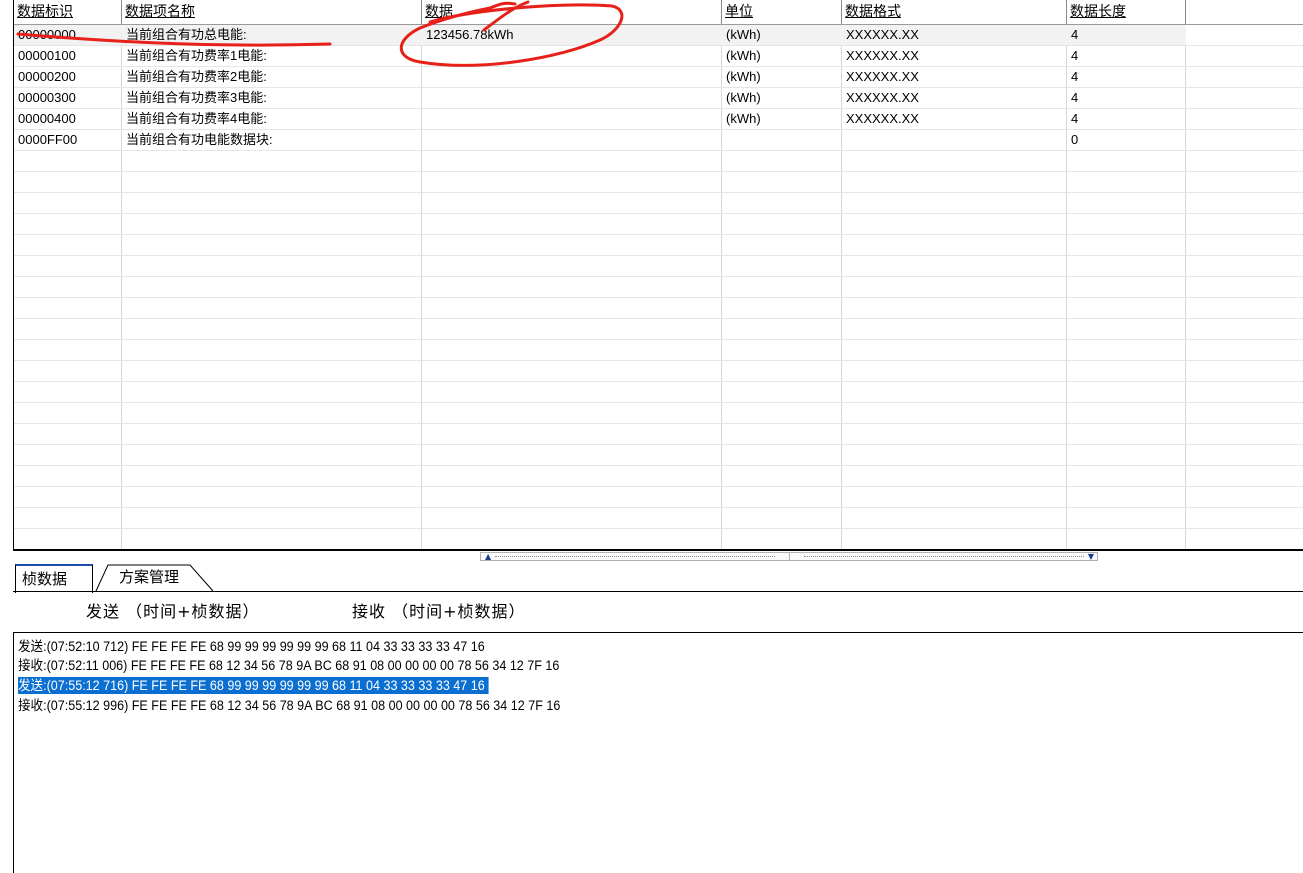 The height and width of the screenshot is (873, 1303). Describe the element at coordinates (439, 611) in the screenshot. I see `receive-column-label: 接收 （时间+桢数据）` at that location.